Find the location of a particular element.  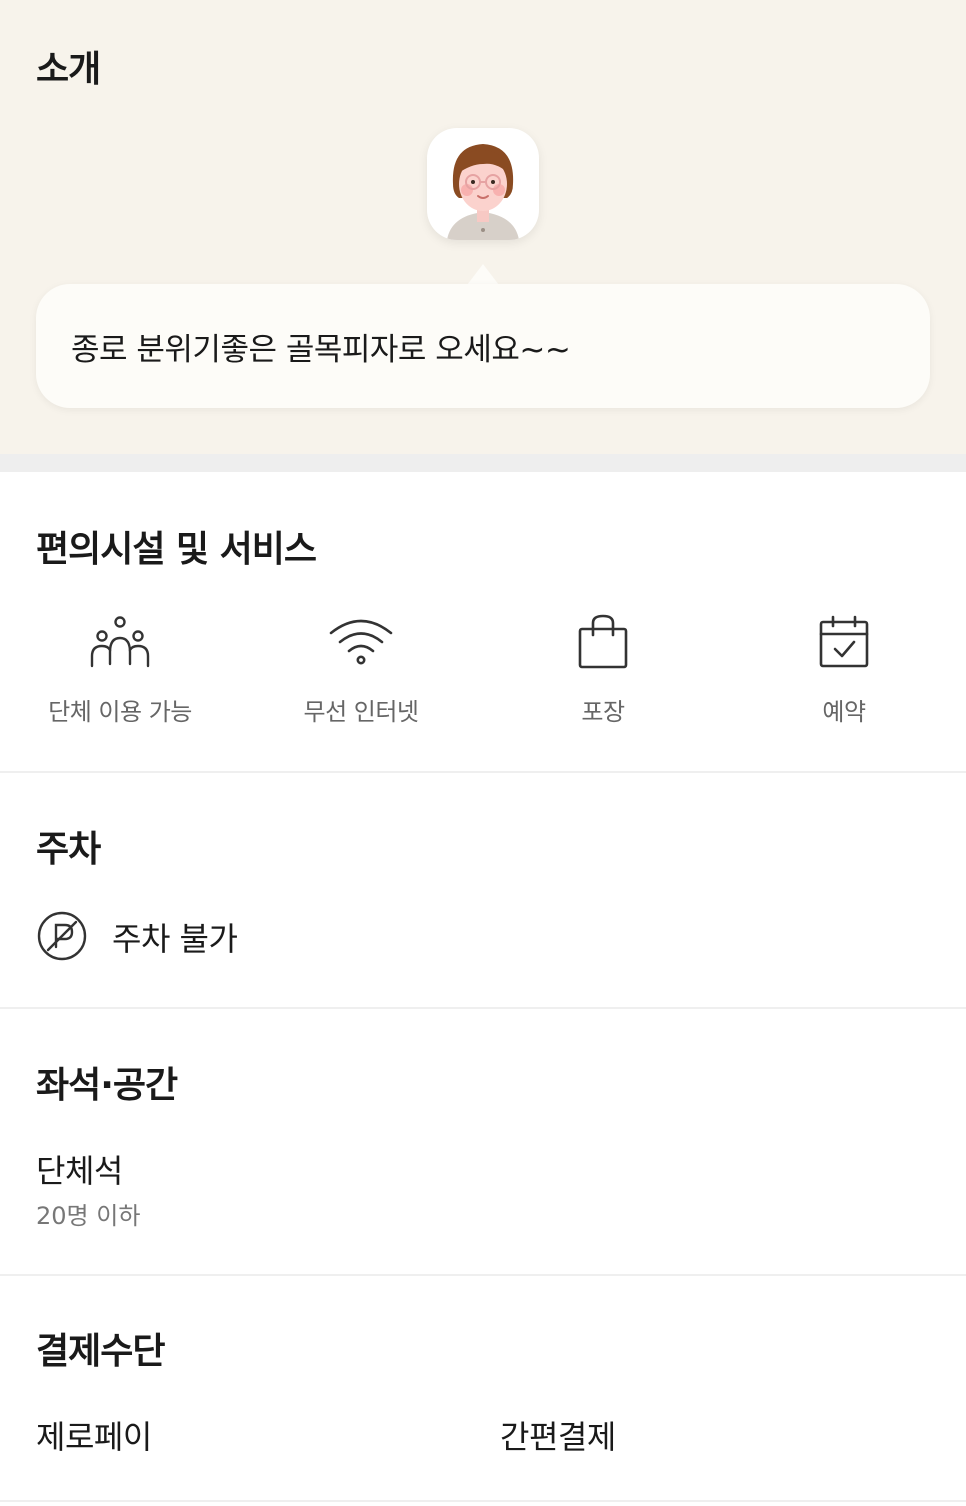

amenity-label: 포장 is located at coordinates (603, 712).